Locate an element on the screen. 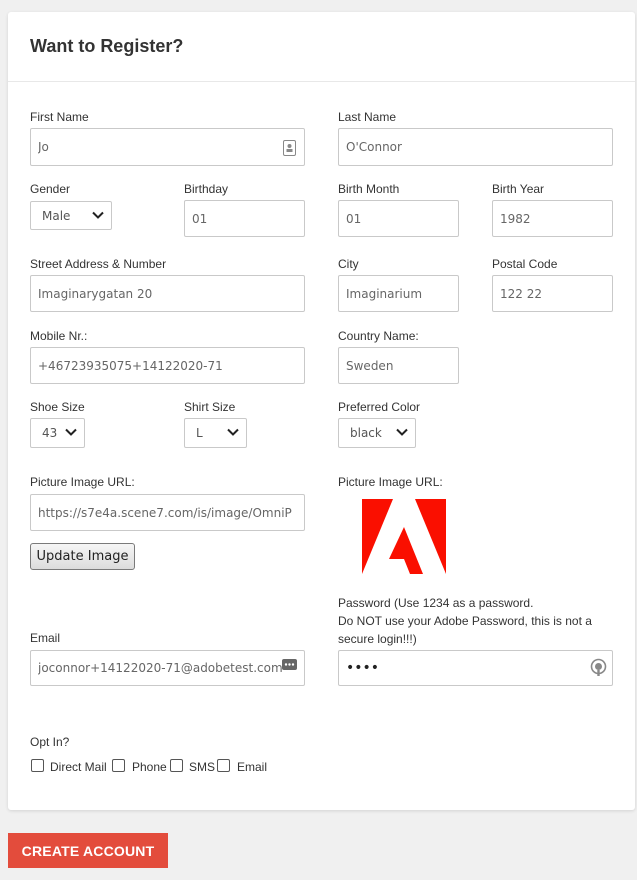 The width and height of the screenshot is (637, 880). gender-value: Male is located at coordinates (56, 215).